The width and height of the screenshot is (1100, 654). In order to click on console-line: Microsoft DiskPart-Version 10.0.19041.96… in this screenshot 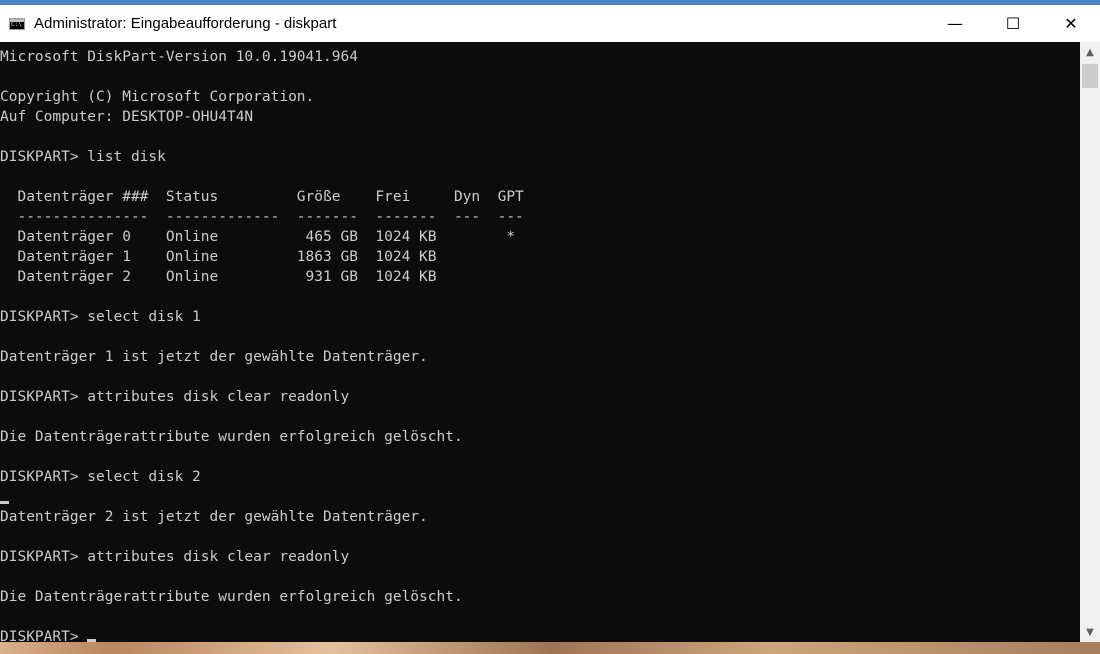, I will do `click(179, 57)`.